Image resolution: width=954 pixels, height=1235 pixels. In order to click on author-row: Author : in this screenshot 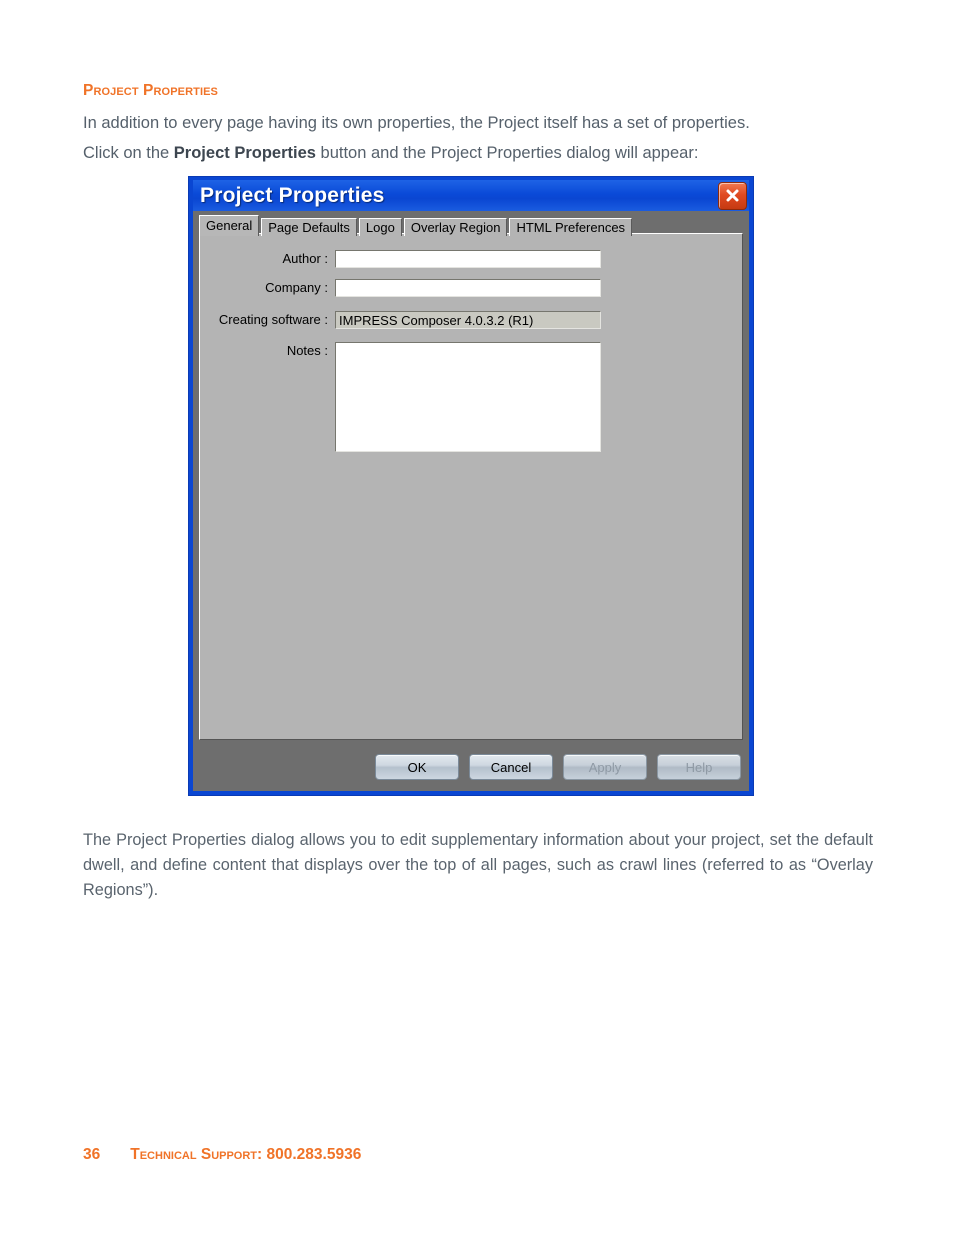, I will do `click(471, 259)`.